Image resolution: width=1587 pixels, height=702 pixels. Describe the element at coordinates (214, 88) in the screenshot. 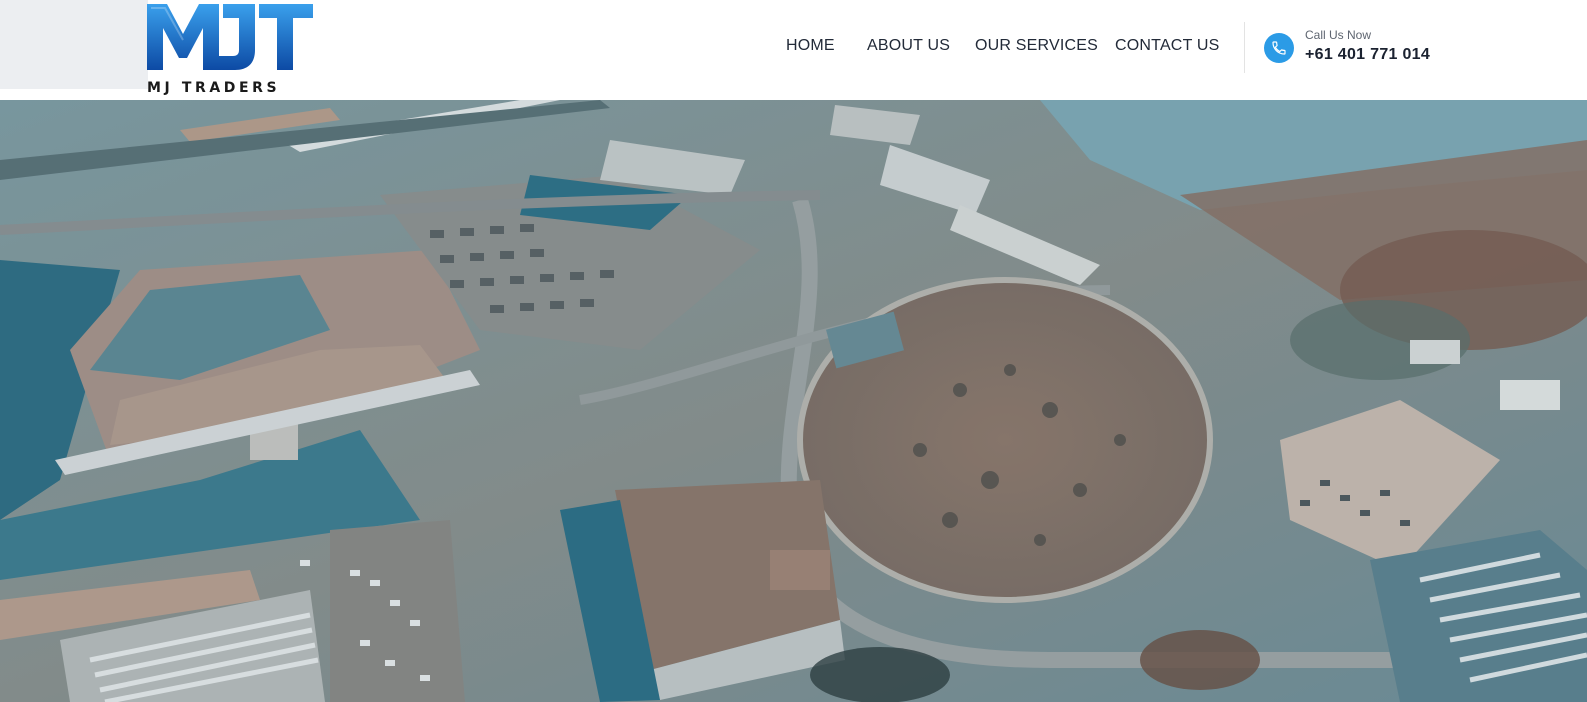

I see `brand-name: MJ TRADERS` at that location.